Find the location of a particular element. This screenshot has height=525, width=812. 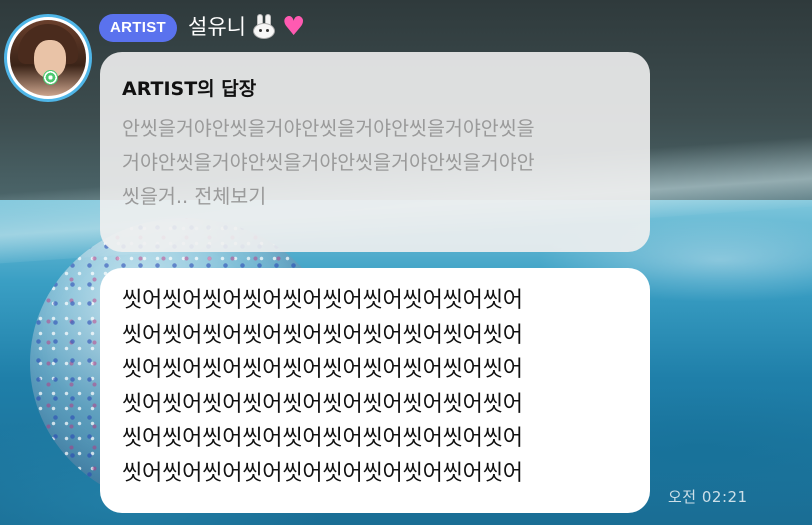

artist-name-row: 설유니 ♥ is located at coordinates (246, 27).